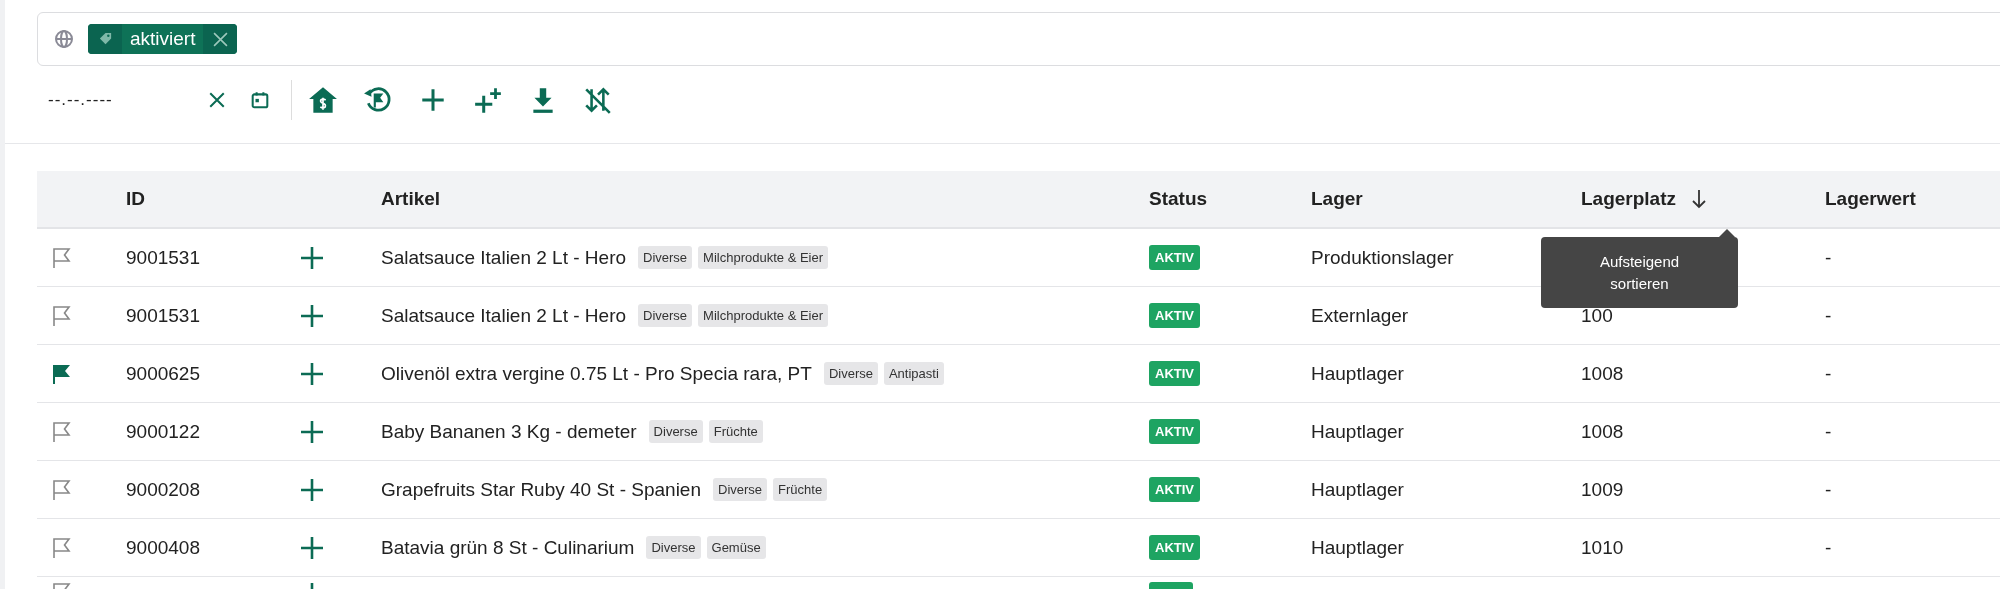 Image resolution: width=2000 pixels, height=589 pixels. Describe the element at coordinates (1699, 199) in the screenshot. I see `sort-arrow-icon` at that location.